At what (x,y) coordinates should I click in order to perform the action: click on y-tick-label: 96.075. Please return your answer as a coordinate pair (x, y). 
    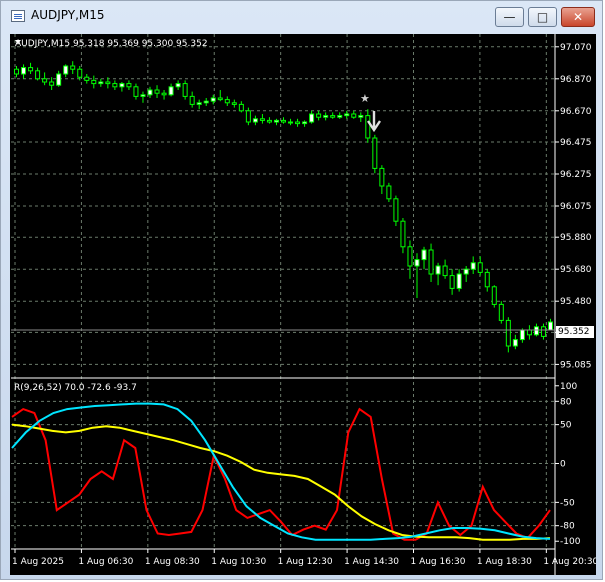
    Looking at the image, I should click on (576, 207).